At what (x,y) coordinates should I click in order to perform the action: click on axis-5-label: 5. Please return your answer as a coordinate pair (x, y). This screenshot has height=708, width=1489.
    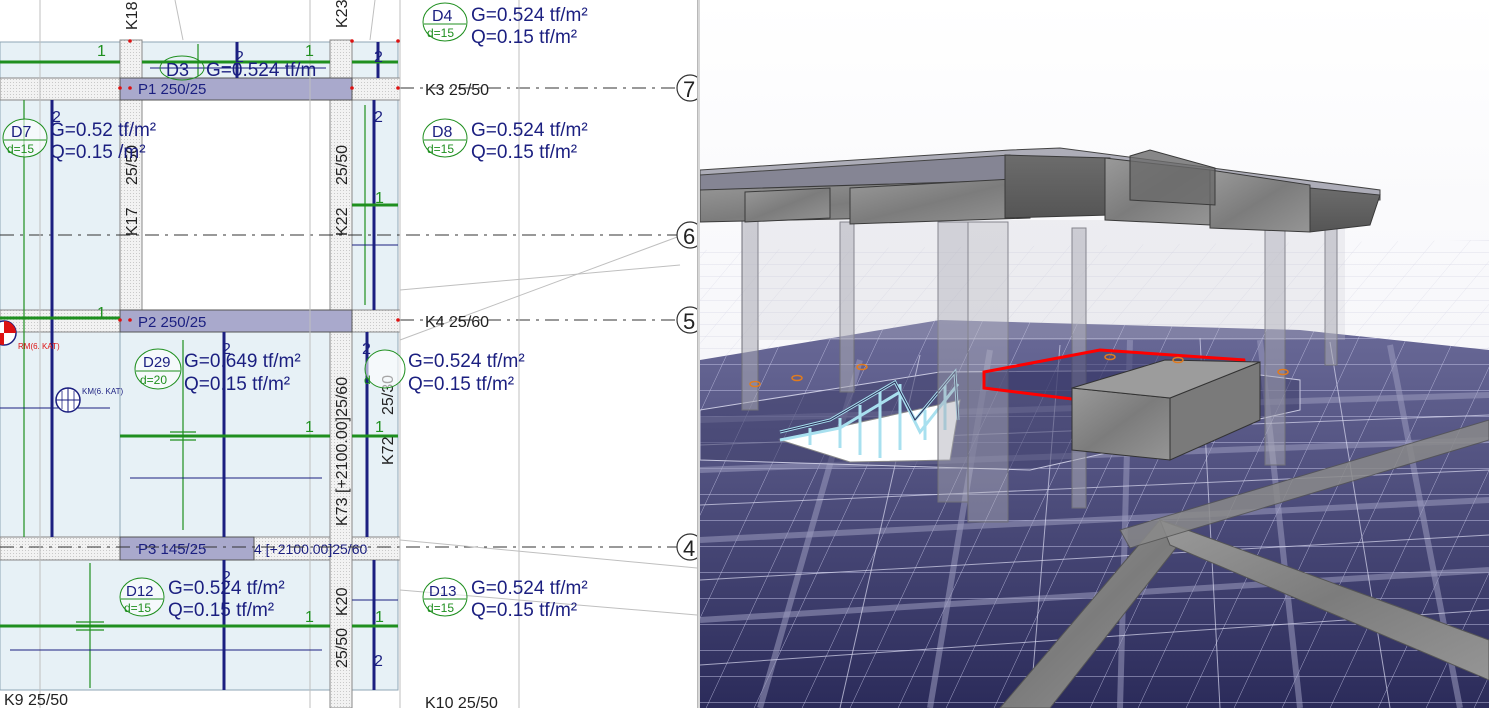
    Looking at the image, I should click on (689, 321).